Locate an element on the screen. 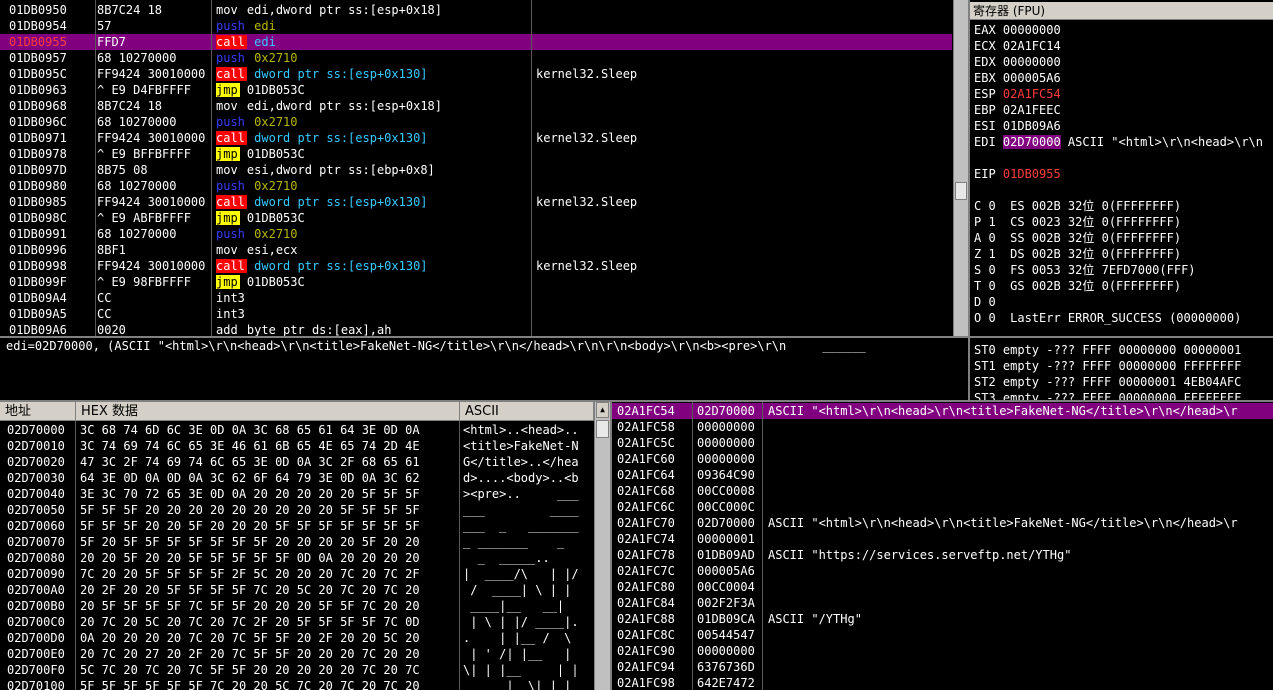 The height and width of the screenshot is (690, 1273). fpu-register-line: ST3 empty -??? FFFF 00000000 FFFFFFFF is located at coordinates (1107, 395).